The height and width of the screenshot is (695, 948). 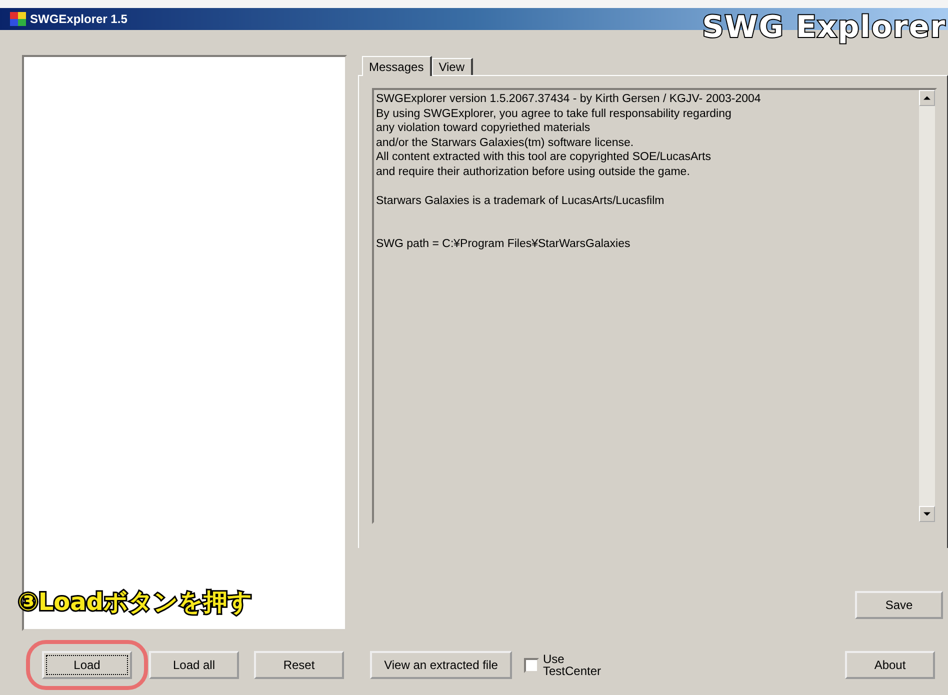 What do you see at coordinates (890, 665) in the screenshot?
I see `about-button: About` at bounding box center [890, 665].